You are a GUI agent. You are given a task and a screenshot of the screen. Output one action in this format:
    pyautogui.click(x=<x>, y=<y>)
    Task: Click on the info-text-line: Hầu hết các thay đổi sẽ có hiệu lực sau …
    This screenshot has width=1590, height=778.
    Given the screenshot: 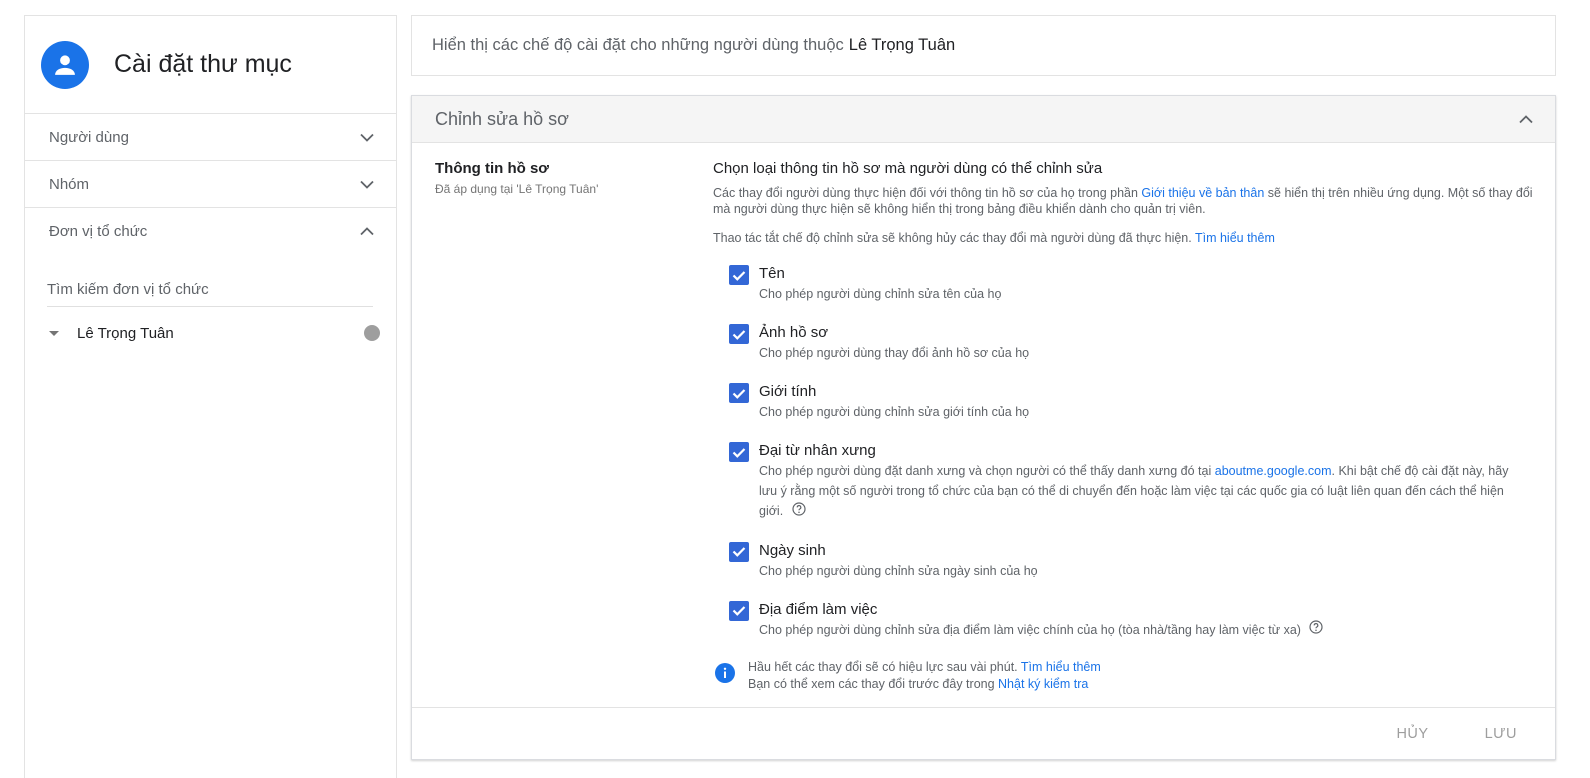 What is the action you would take?
    pyautogui.click(x=883, y=667)
    